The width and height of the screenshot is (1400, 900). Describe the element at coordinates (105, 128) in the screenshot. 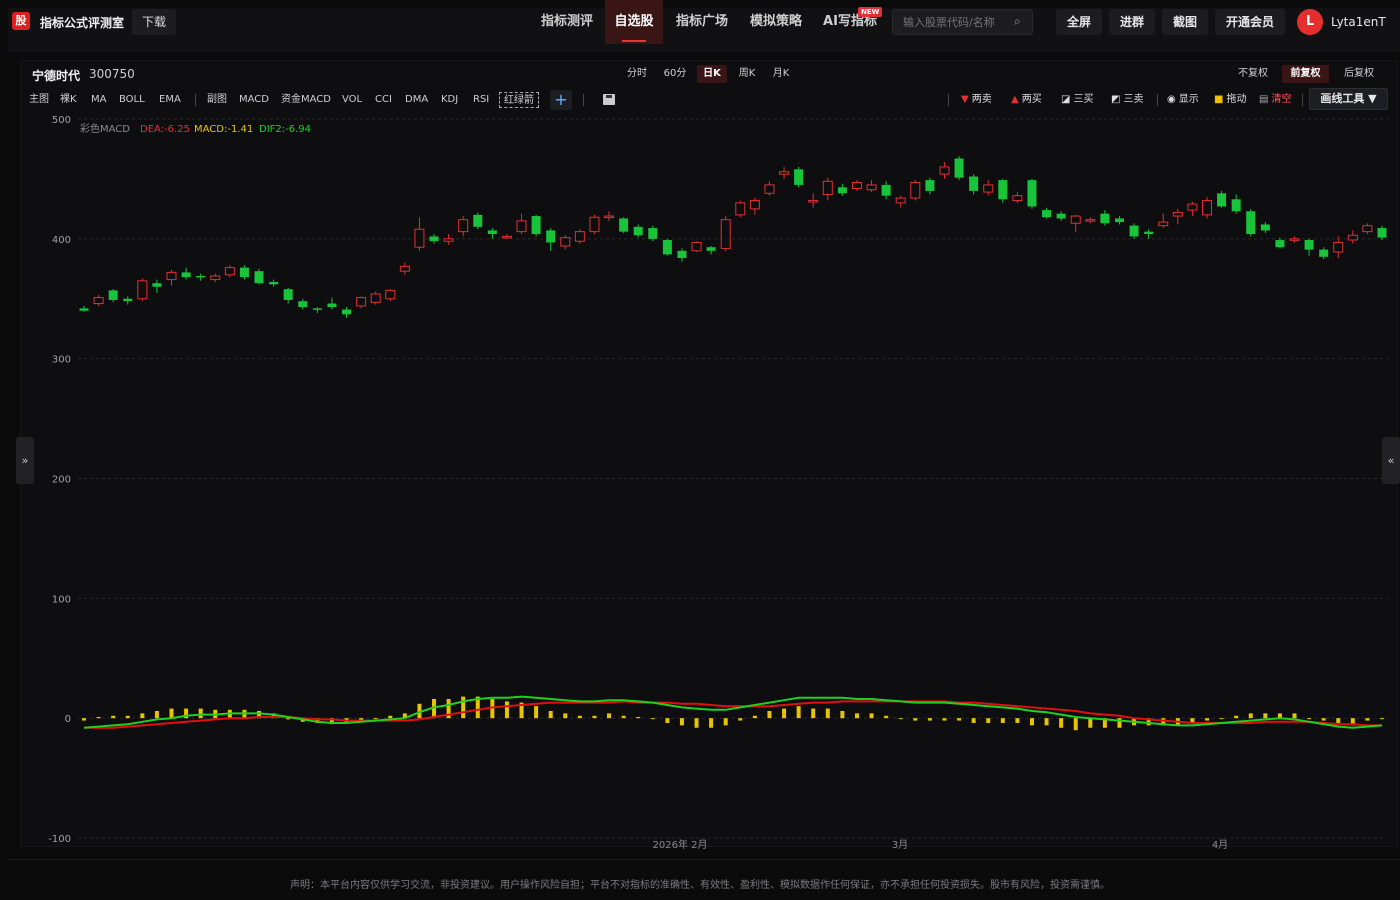

I see `legend-title: 彩色MACD` at that location.